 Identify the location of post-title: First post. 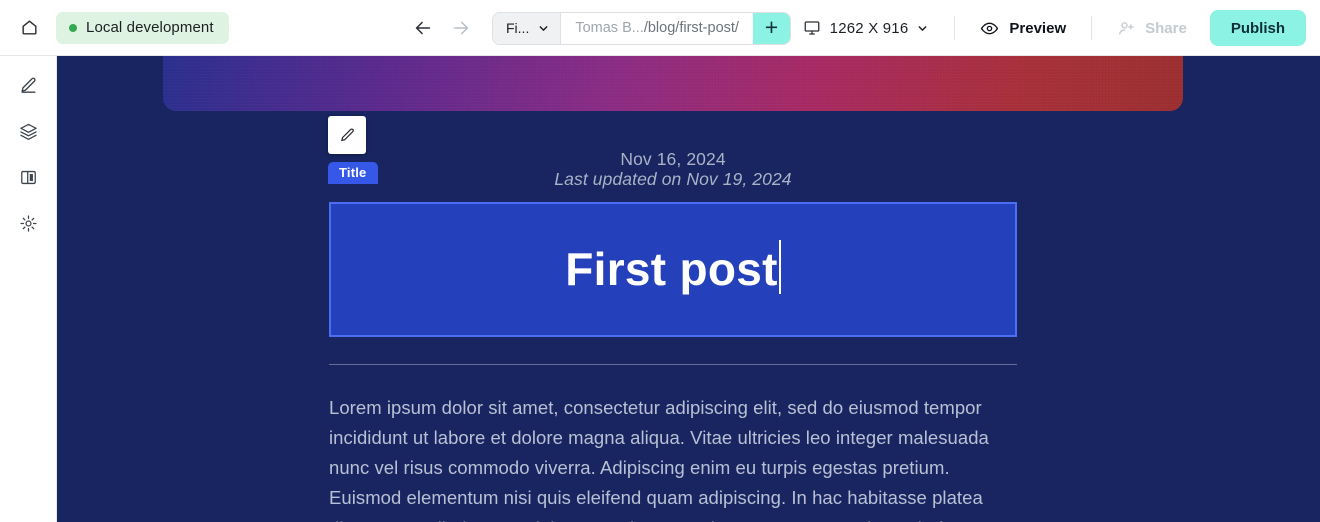
(671, 269).